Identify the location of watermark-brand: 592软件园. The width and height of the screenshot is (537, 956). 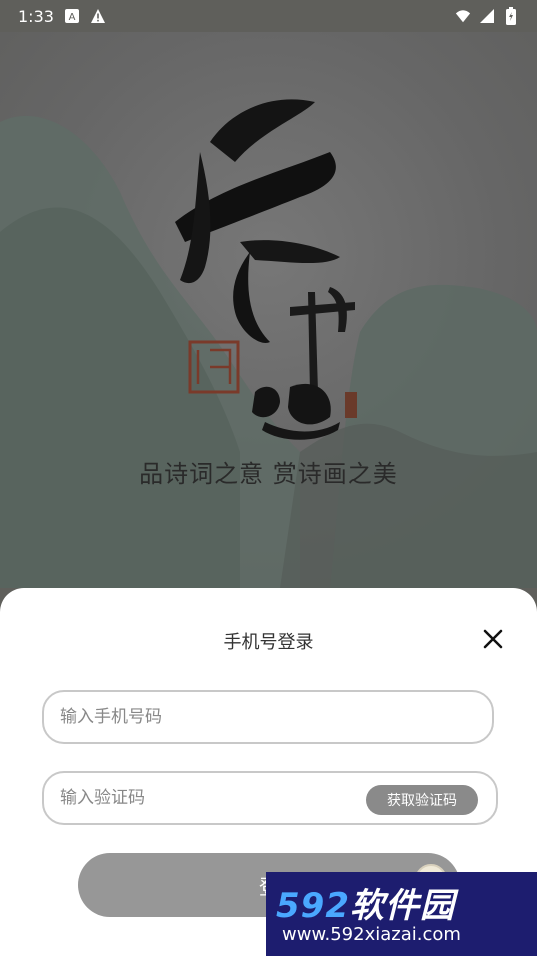
(365, 902).